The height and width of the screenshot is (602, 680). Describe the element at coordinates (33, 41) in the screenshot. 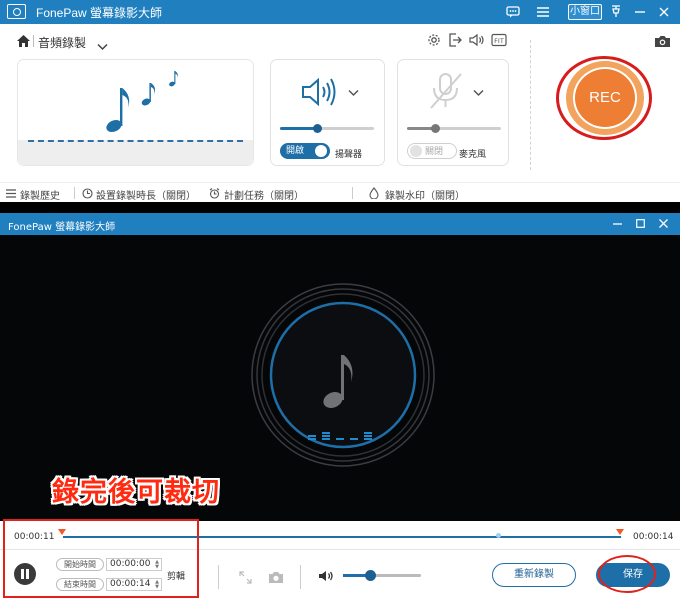

I see `mode-separator` at that location.